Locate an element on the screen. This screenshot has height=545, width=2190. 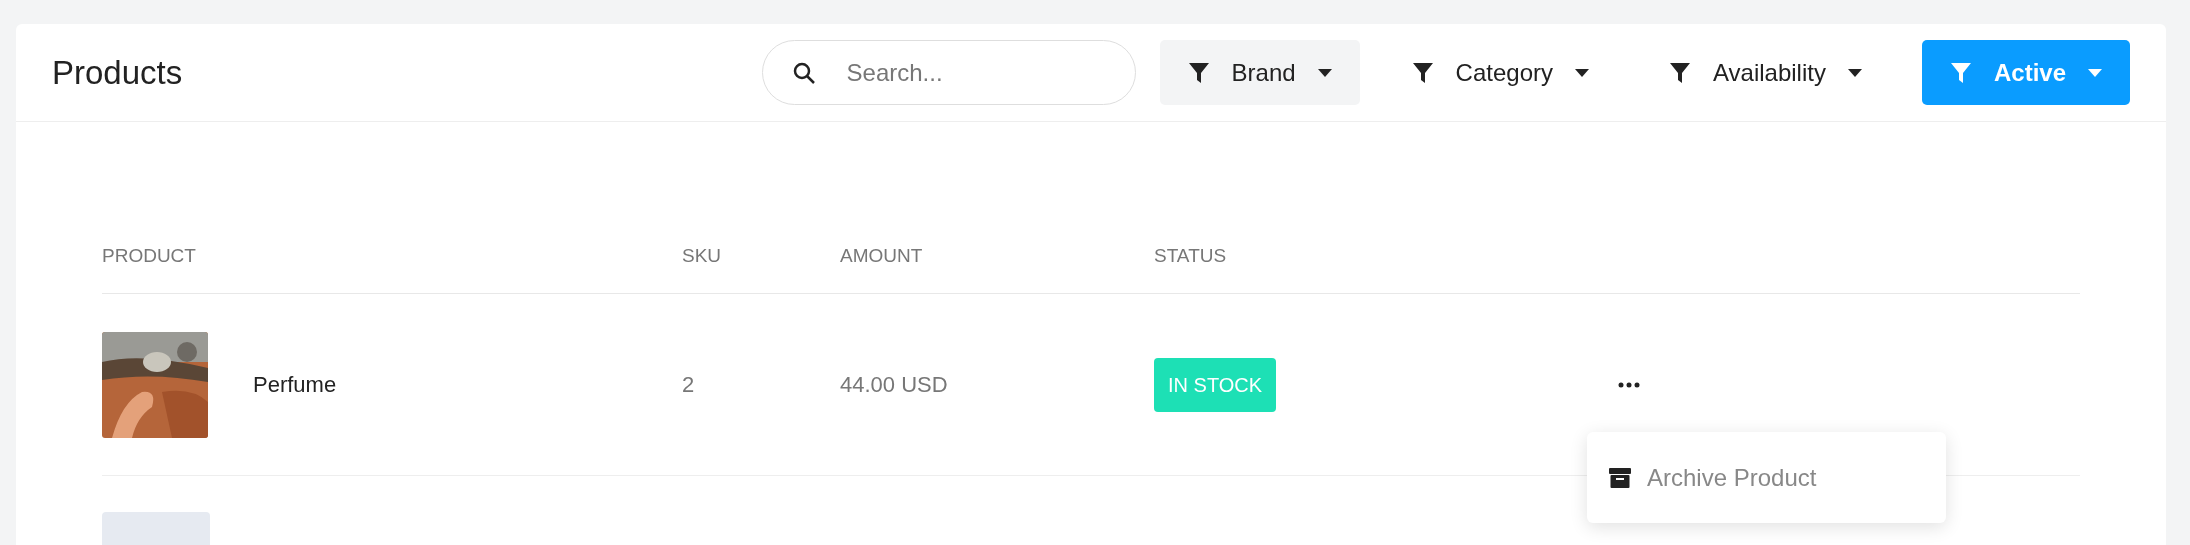
search-icon is located at coordinates (803, 73).